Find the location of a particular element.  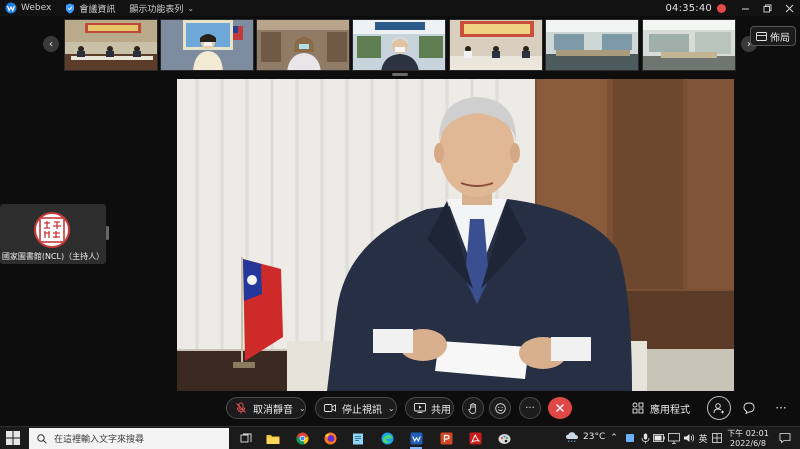

webex-taskbar-button is located at coordinates (416, 439).